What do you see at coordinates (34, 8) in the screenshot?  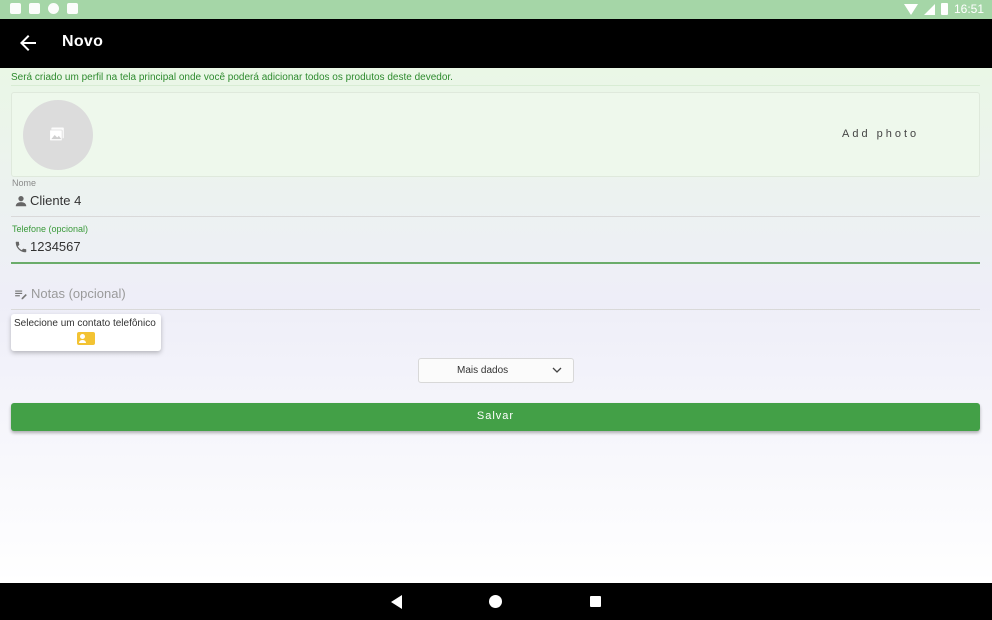 I see `notification-mail-icon` at bounding box center [34, 8].